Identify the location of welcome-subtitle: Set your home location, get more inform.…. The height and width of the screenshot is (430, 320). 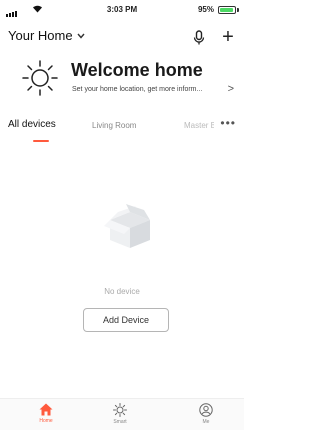
(137, 89).